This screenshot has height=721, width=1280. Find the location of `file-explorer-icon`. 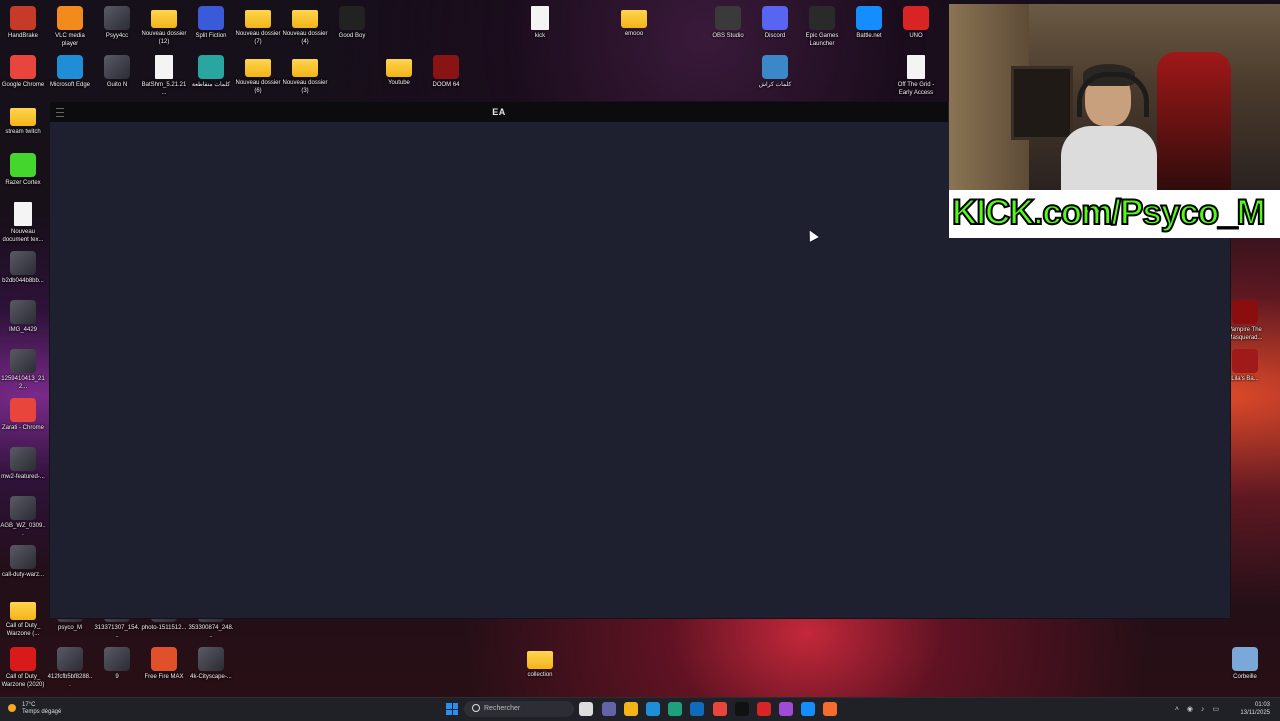

file-explorer-icon is located at coordinates (631, 709).